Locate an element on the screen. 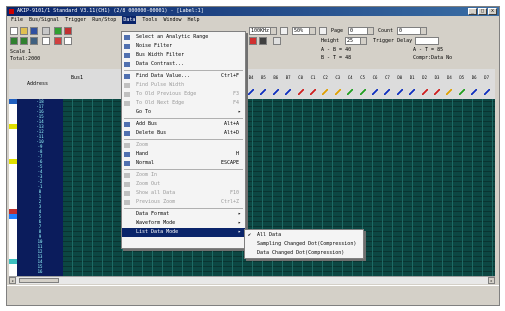 The image size is (505, 311). channel-header-b7: B7 is located at coordinates (288, 82).